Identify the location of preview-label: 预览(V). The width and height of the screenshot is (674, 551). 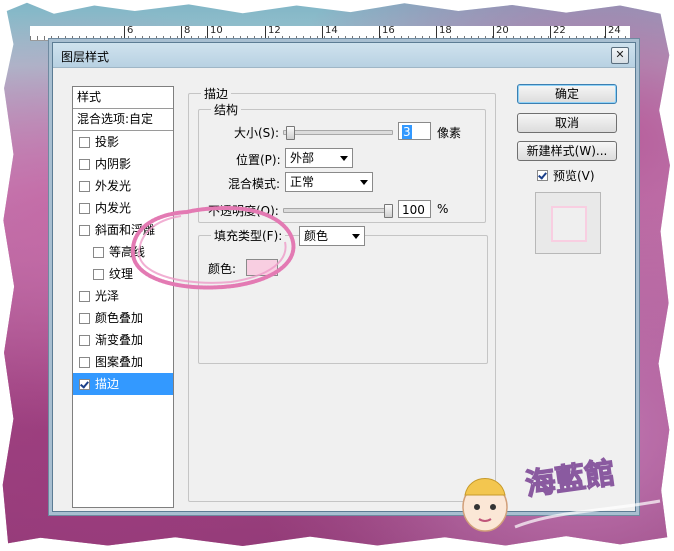
(574, 176).